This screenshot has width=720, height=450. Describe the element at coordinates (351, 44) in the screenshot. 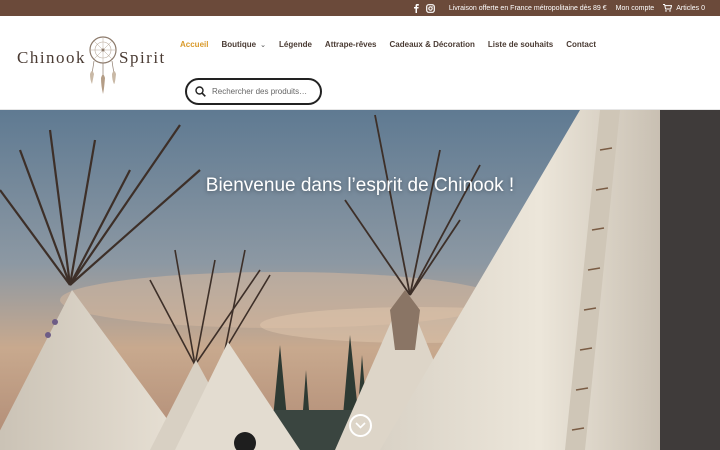

I see `nav-item-attrape-reves: Attrape-rêves` at that location.